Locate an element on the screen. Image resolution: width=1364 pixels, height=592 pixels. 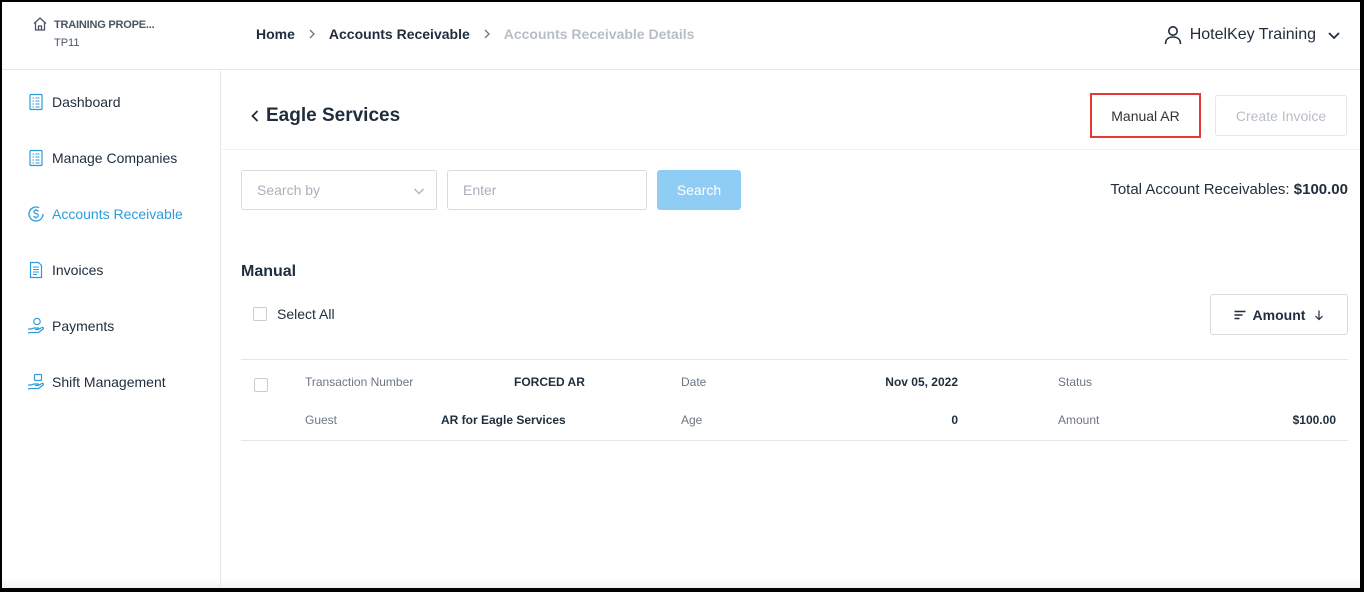
section-title: Manual is located at coordinates (269, 271).